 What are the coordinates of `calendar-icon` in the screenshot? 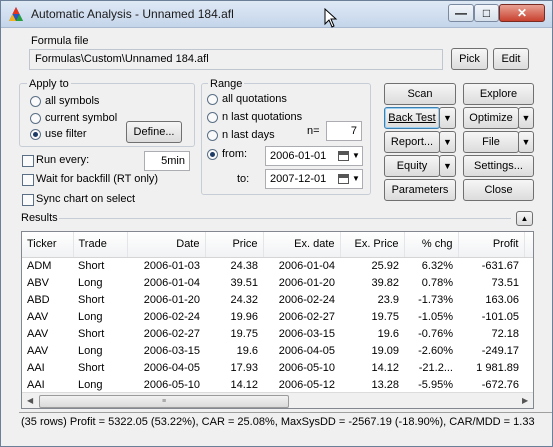 It's located at (343, 156).